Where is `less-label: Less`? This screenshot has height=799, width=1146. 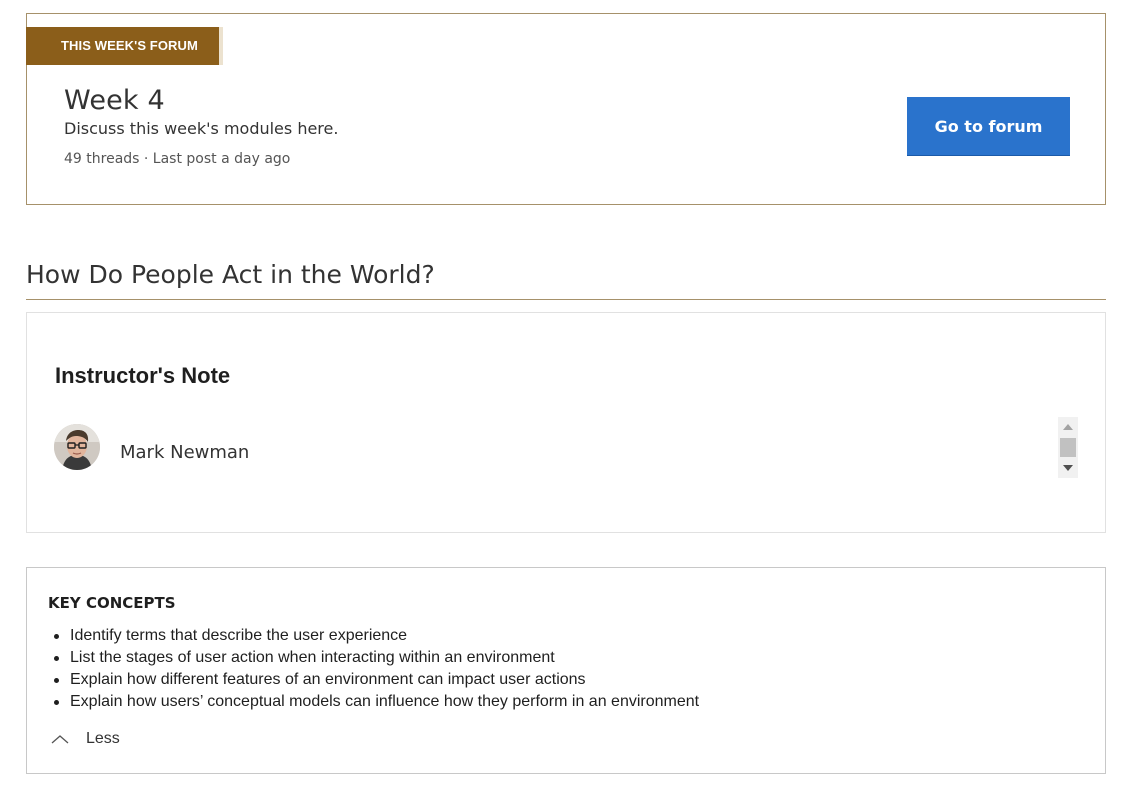
less-label: Less is located at coordinates (103, 738).